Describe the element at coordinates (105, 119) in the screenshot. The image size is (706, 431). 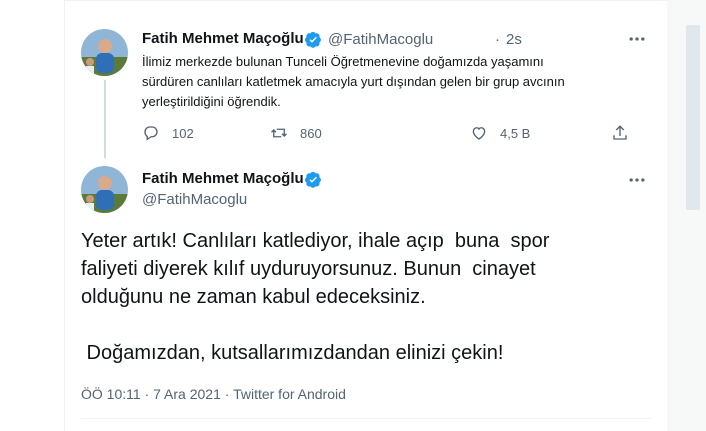
I see `thread-connector` at that location.